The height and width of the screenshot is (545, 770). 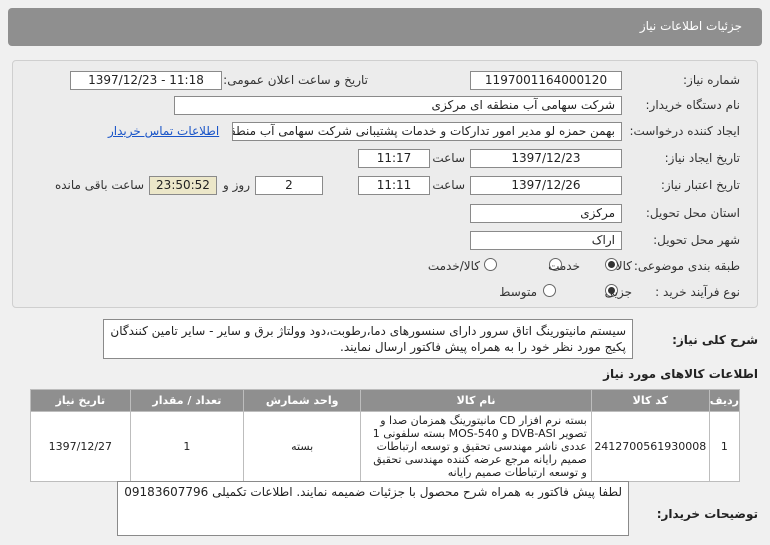 I want to click on cell-date: 1397/12/27, so click(x=80, y=446).